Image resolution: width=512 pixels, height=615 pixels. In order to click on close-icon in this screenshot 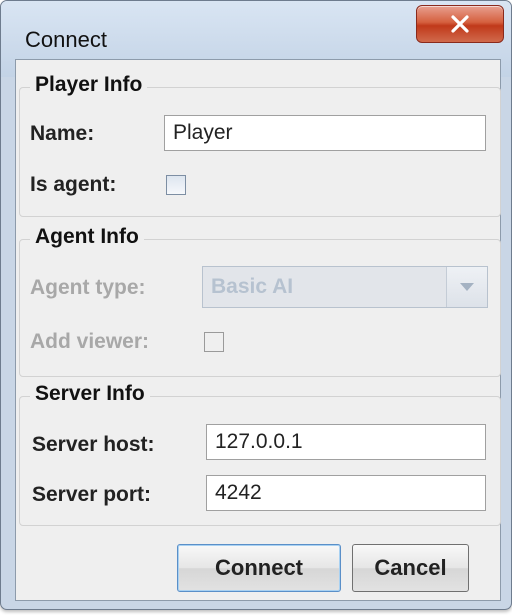, I will do `click(460, 24)`.